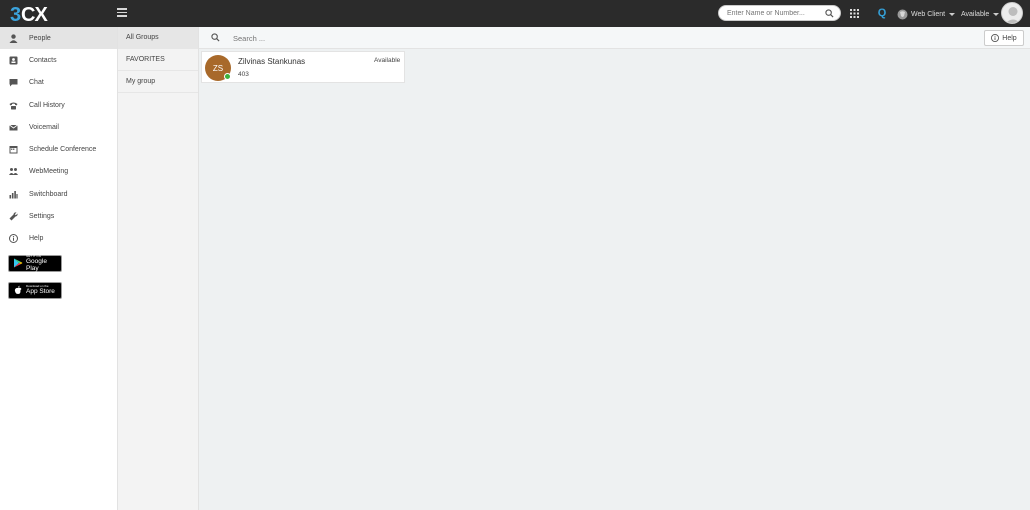 The width and height of the screenshot is (1030, 510). Describe the element at coordinates (158, 268) in the screenshot. I see `group-list: All Groups FAVORITES My group` at that location.